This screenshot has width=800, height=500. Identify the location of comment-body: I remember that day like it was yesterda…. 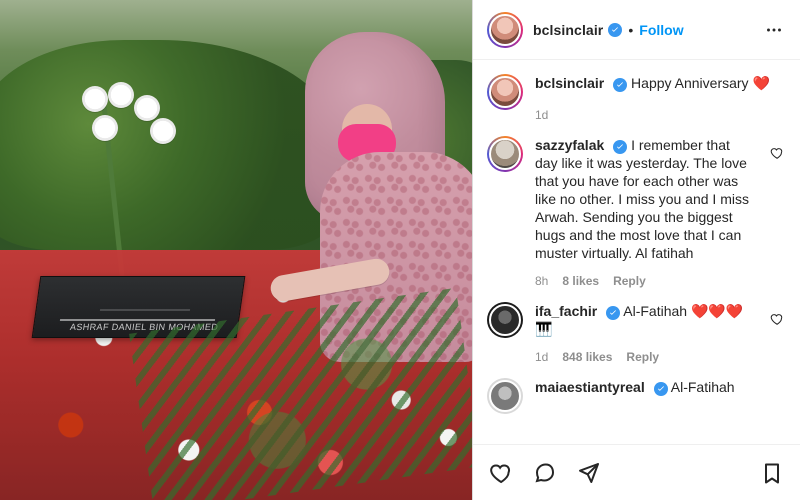
(642, 199).